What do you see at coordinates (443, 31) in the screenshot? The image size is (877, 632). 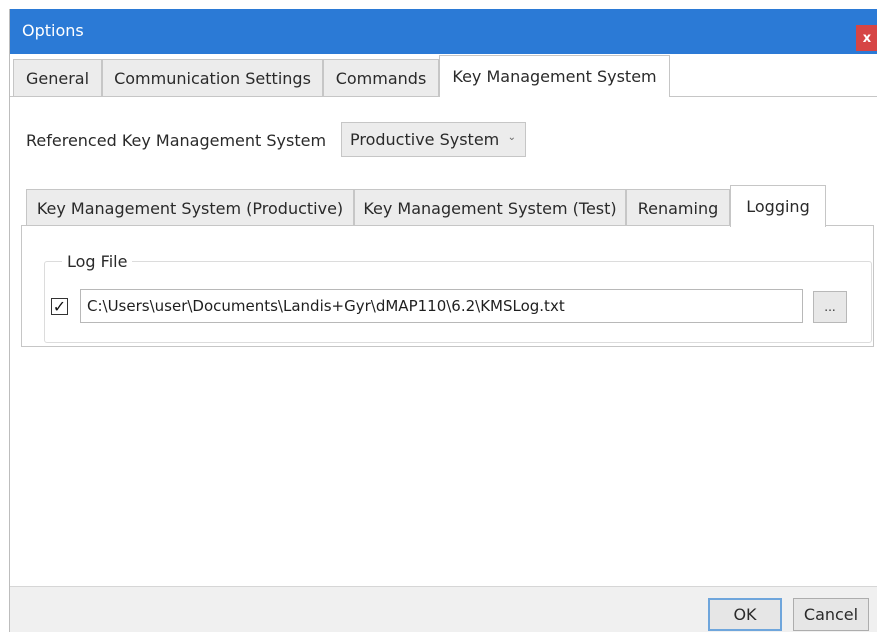 I see `title-bar: Options x` at bounding box center [443, 31].